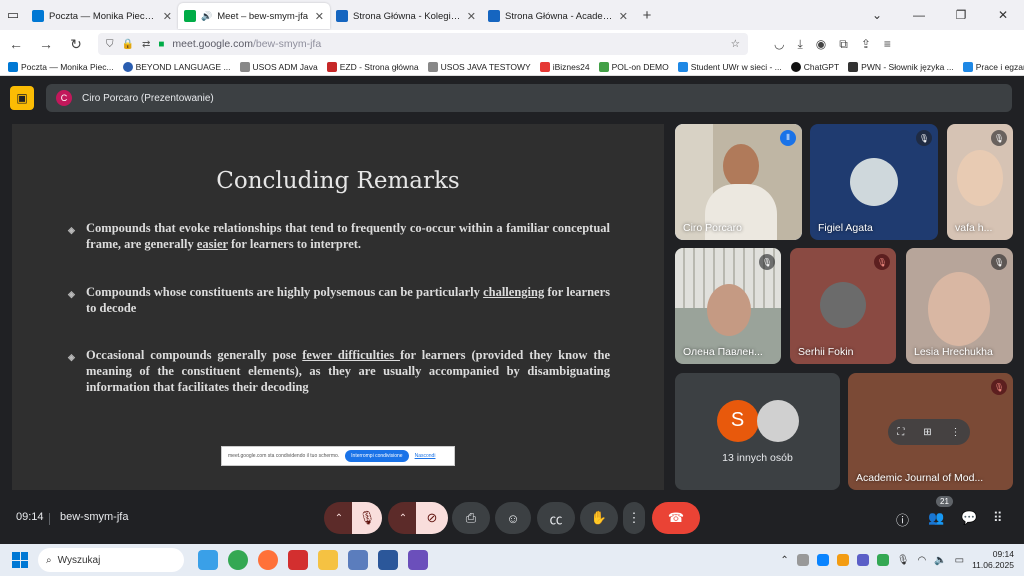 The image size is (1024, 576). I want to click on bullet-emphasis: easier, so click(212, 244).